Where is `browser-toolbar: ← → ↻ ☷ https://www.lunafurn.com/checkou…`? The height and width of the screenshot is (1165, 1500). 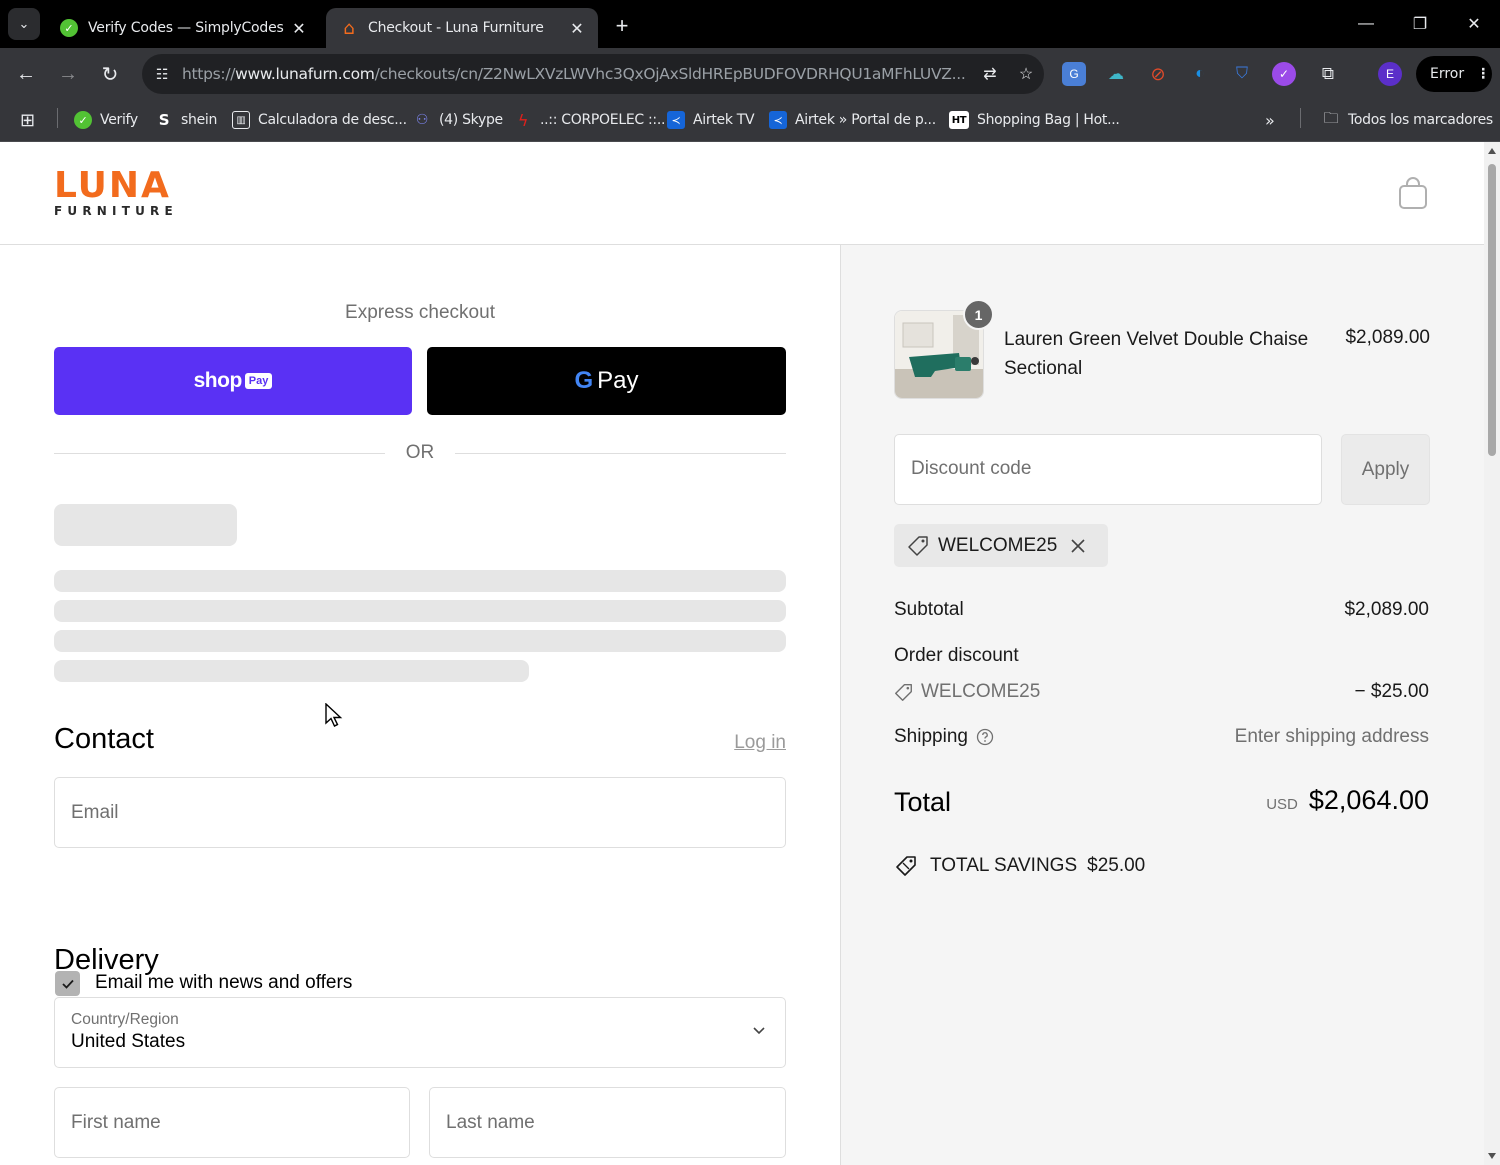 browser-toolbar: ← → ↻ ☷ https://www.lunafurn.com/checkou… is located at coordinates (750, 74).